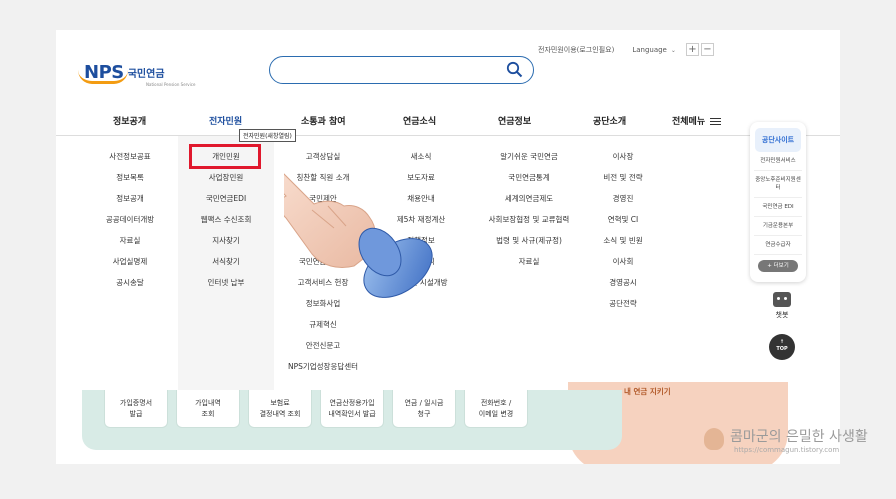  What do you see at coordinates (496, 402) in the screenshot?
I see `quick-service-label: 전화번호 /` at bounding box center [496, 402].